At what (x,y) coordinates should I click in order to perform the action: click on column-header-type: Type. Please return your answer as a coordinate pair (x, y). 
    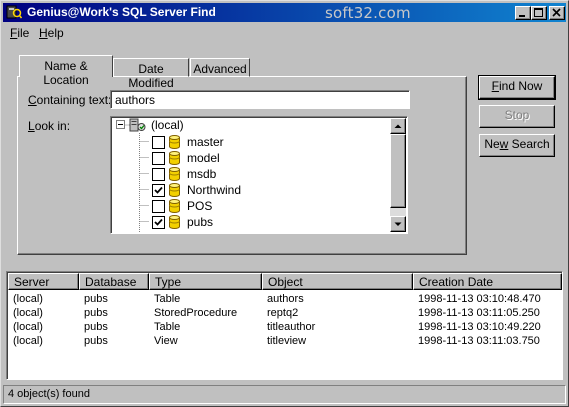
    Looking at the image, I should click on (205, 281).